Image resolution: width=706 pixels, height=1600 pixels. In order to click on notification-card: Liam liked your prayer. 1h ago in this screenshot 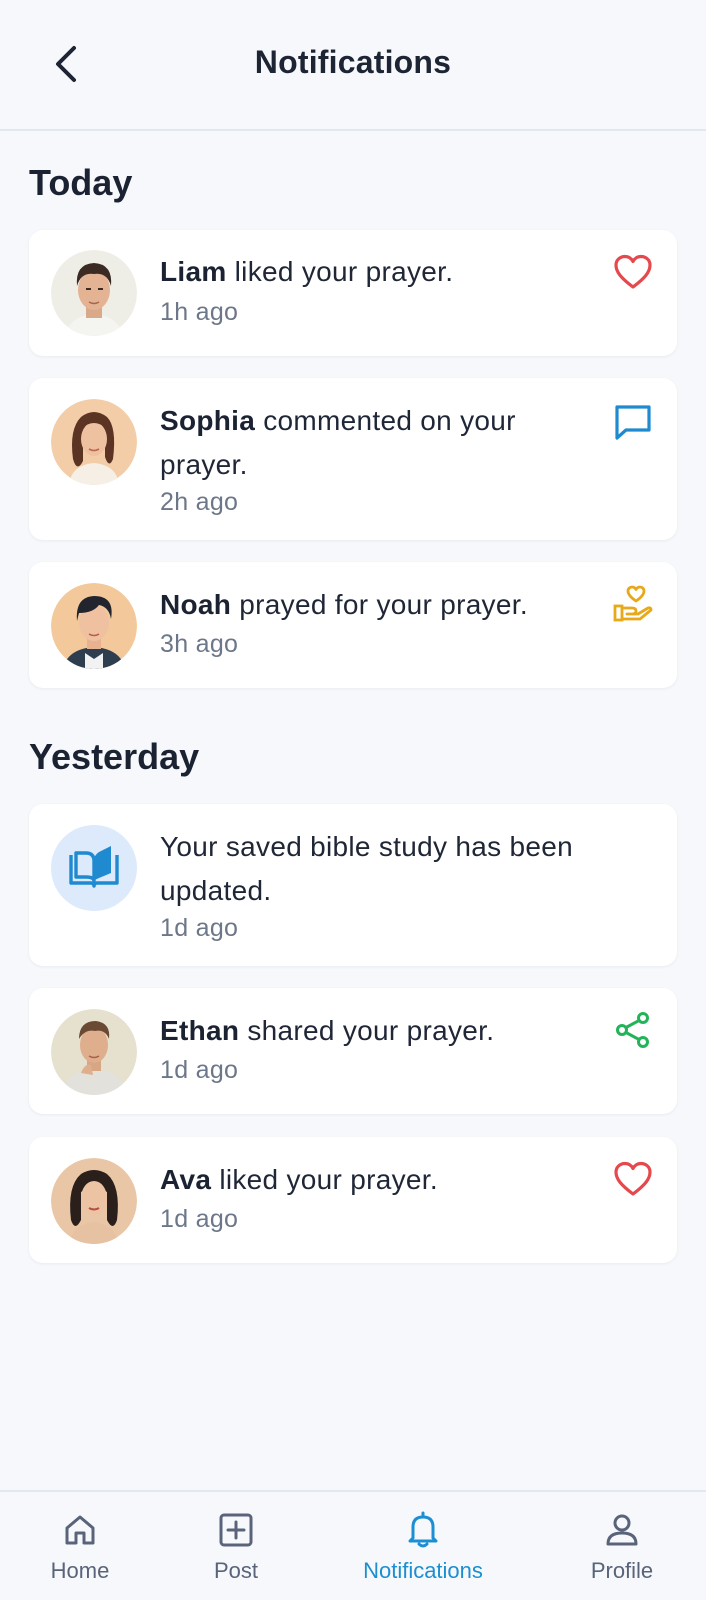, I will do `click(353, 293)`.